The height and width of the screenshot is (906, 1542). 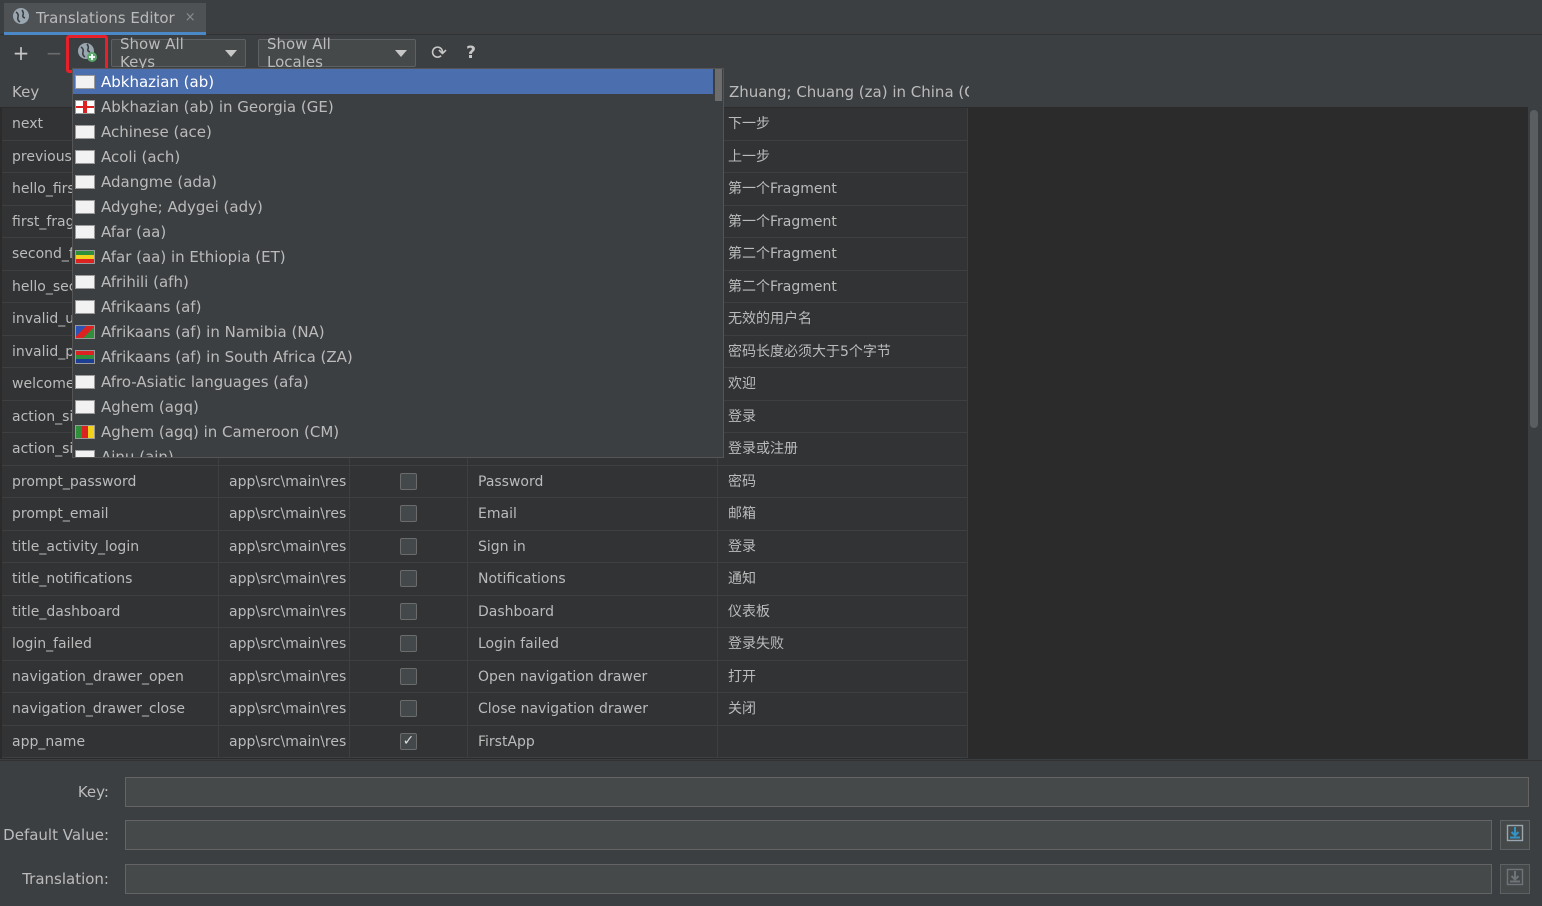 What do you see at coordinates (393, 331) in the screenshot?
I see `locale-option: Afrikaans (af) in Namibia (NA)` at bounding box center [393, 331].